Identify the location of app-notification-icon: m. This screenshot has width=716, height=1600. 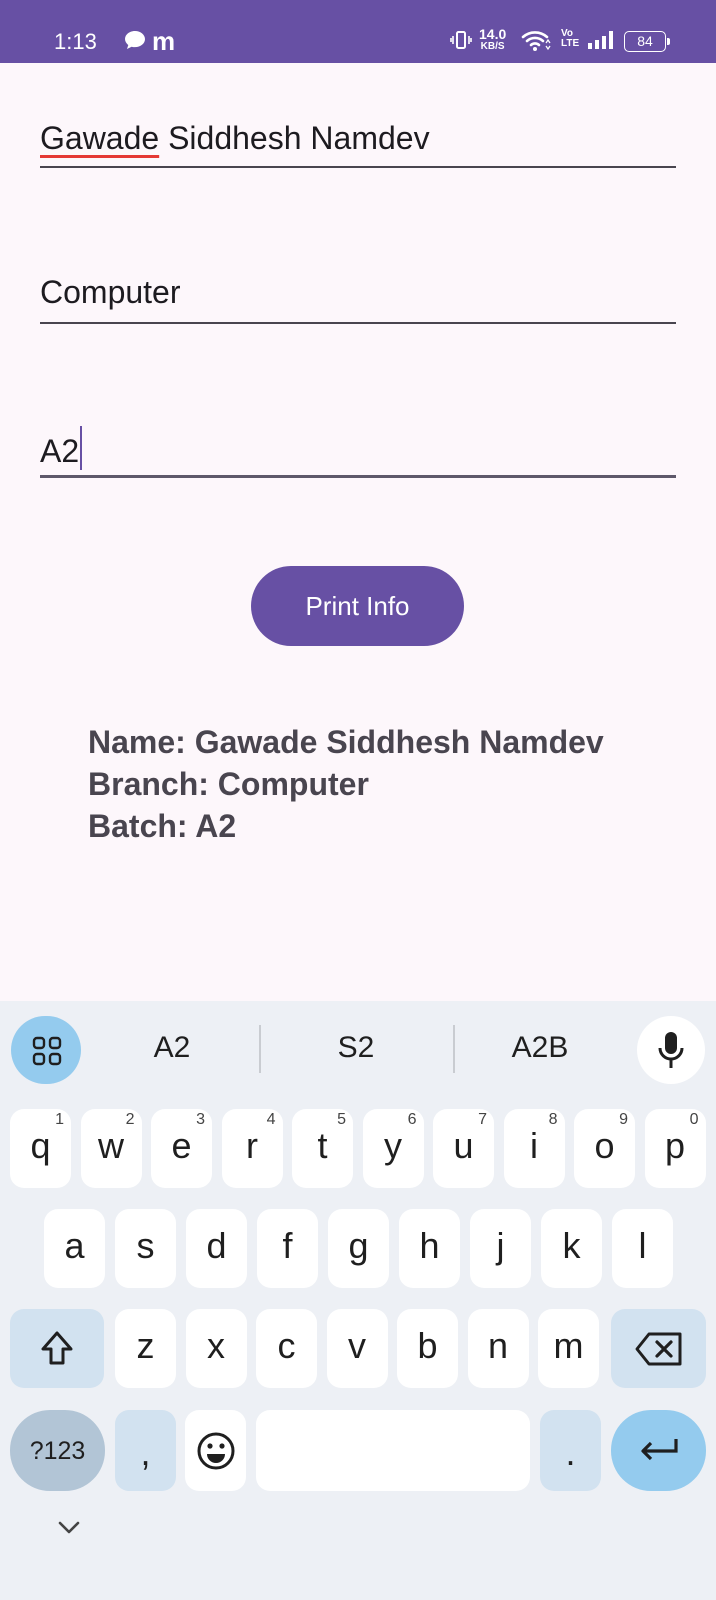
(164, 41).